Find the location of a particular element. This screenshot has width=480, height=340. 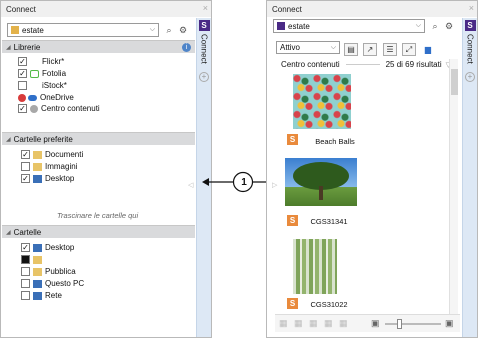

left-search-input: estate ⌵ is located at coordinates (83, 30).